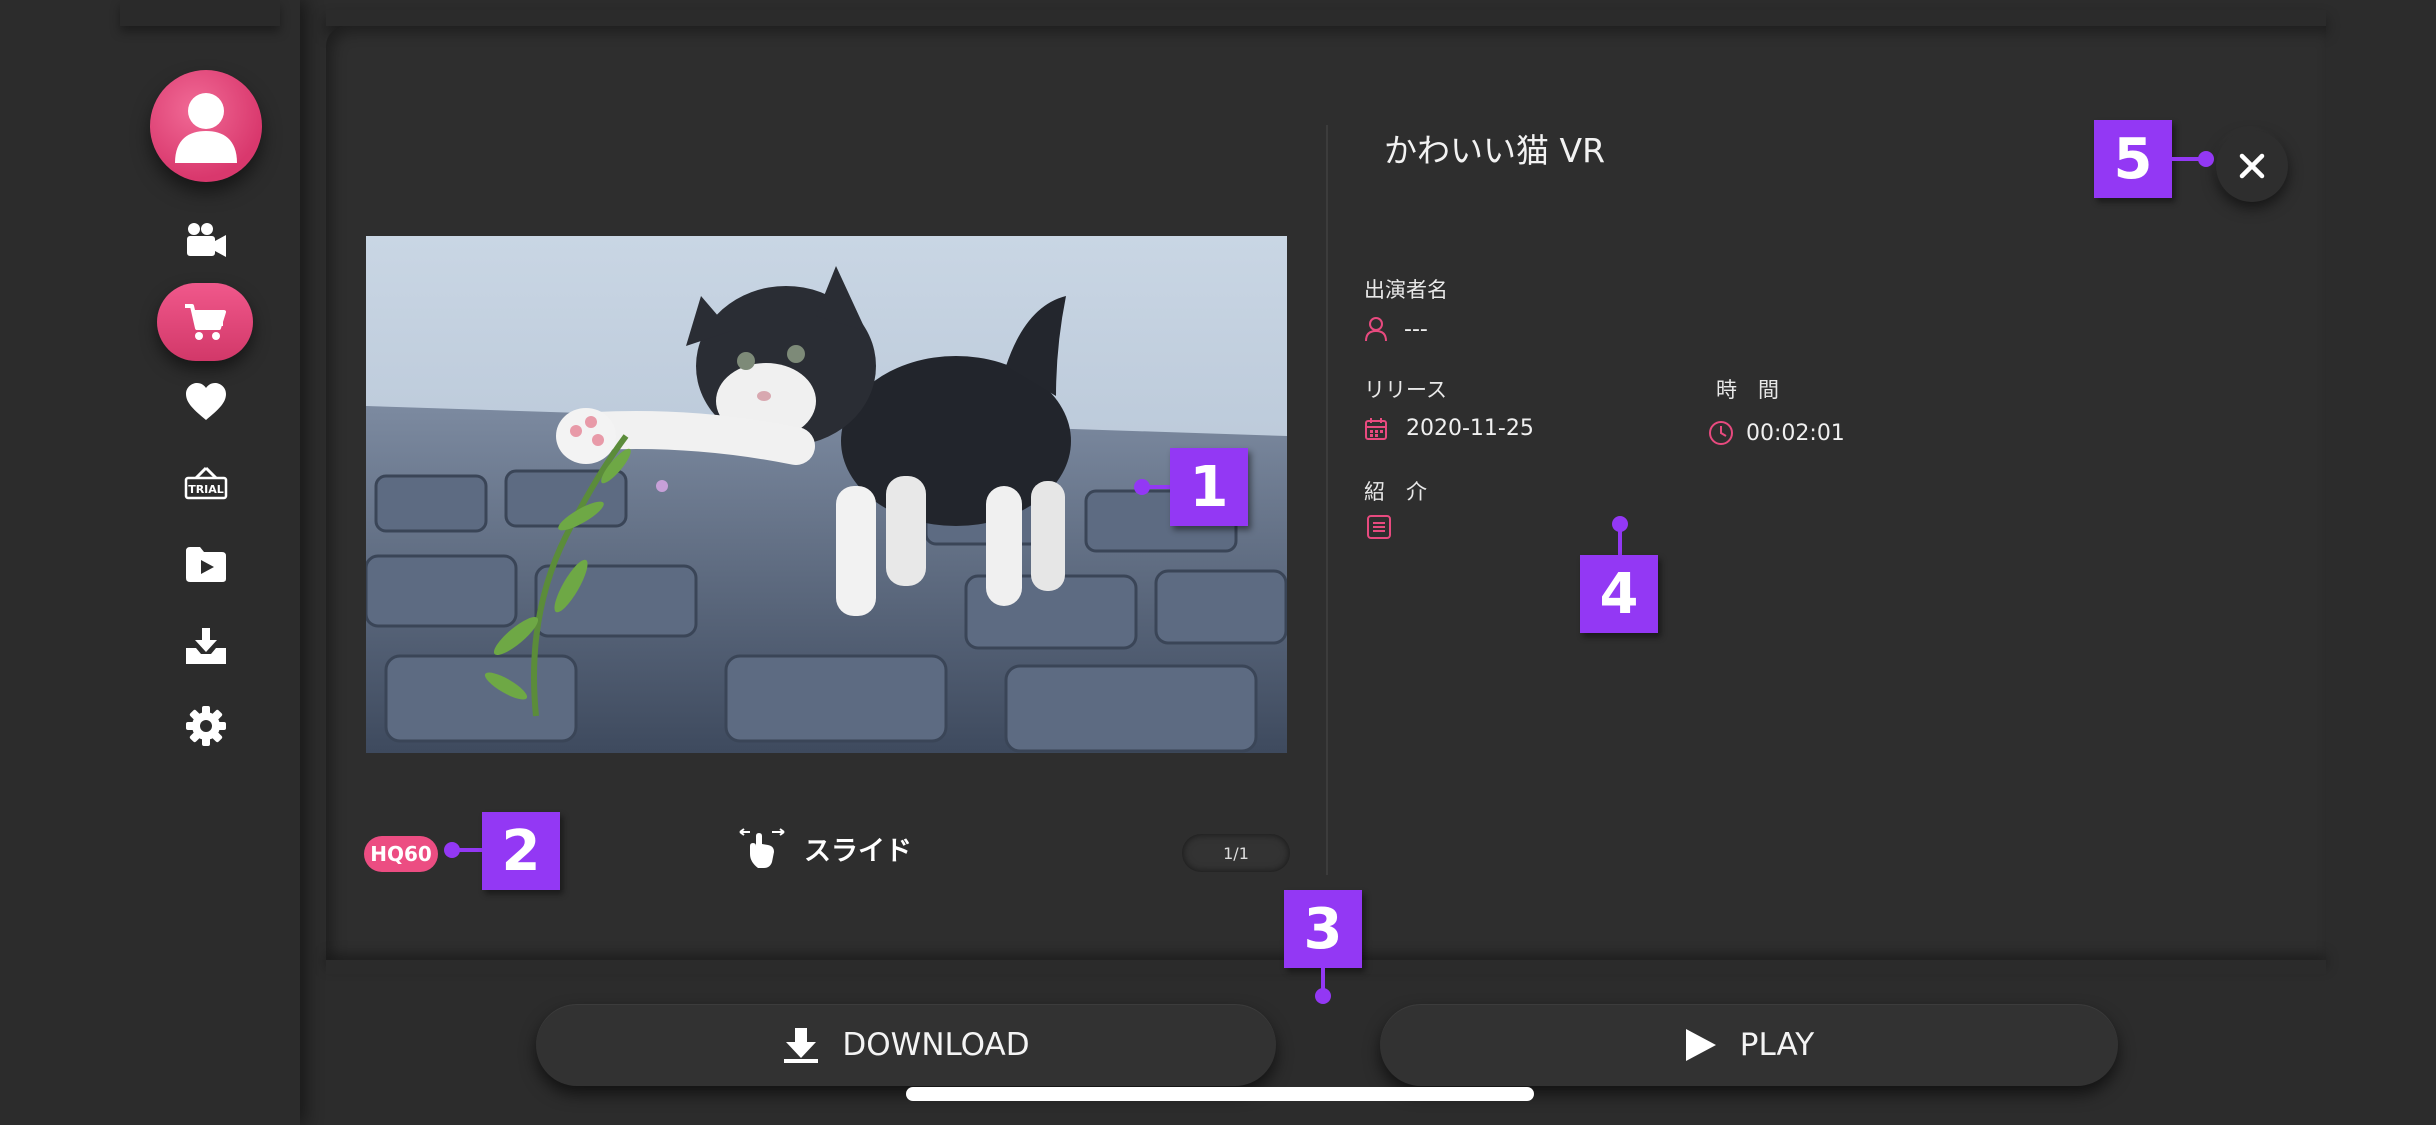 This screenshot has height=1125, width=2436. What do you see at coordinates (1157, 487) in the screenshot?
I see `callout-1-line` at bounding box center [1157, 487].